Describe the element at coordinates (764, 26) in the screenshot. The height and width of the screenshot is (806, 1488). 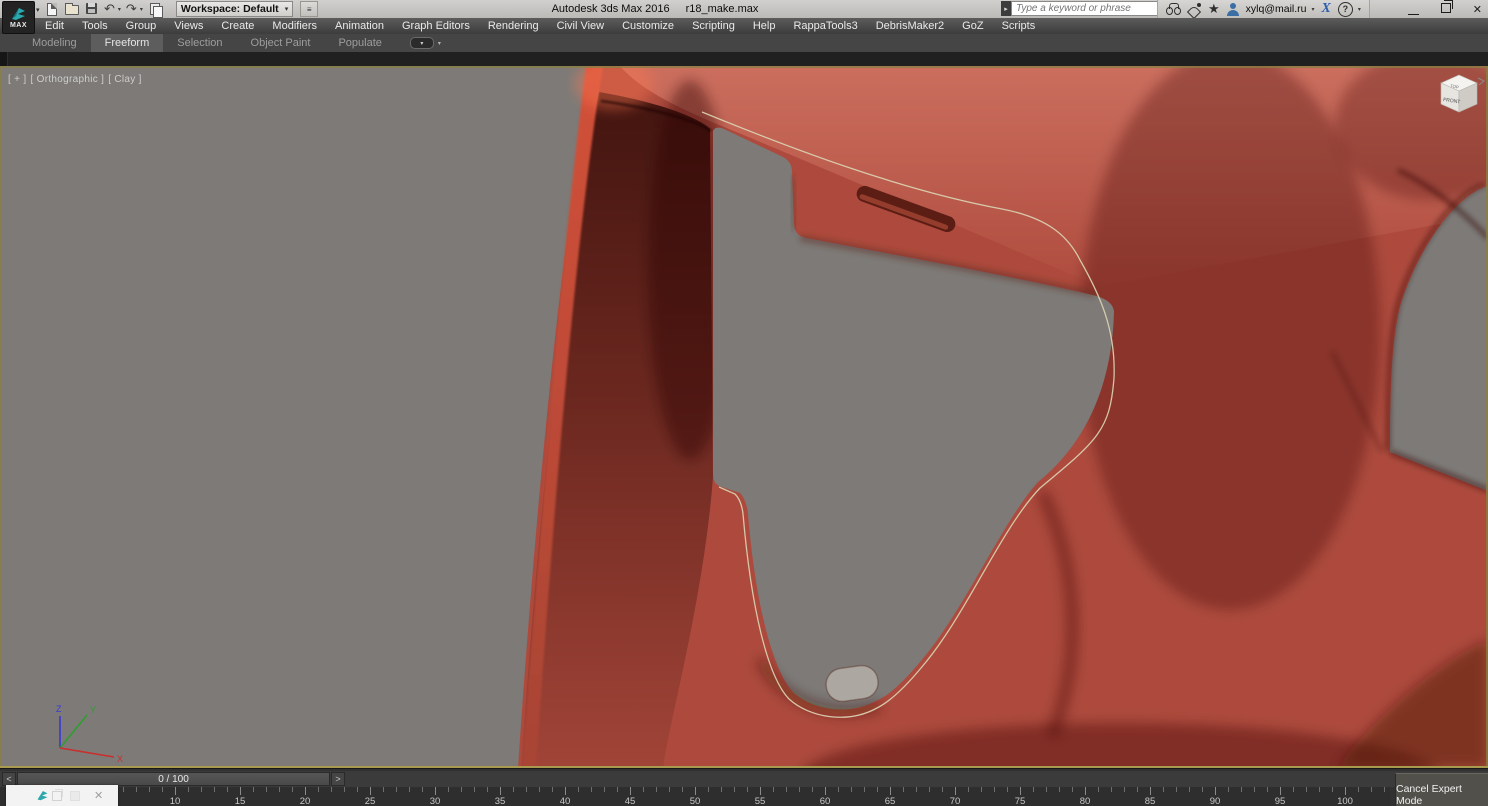
I see `menu-item-help: Help` at that location.